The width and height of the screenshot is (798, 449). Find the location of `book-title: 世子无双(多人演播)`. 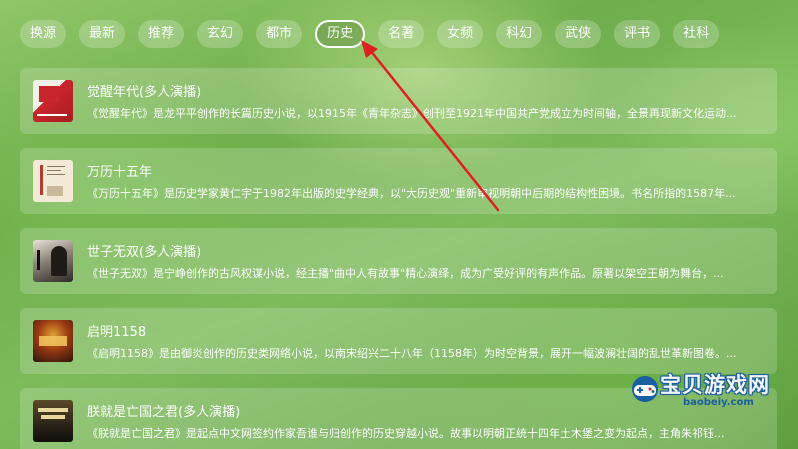

book-title: 世子无双(多人演播) is located at coordinates (144, 252).